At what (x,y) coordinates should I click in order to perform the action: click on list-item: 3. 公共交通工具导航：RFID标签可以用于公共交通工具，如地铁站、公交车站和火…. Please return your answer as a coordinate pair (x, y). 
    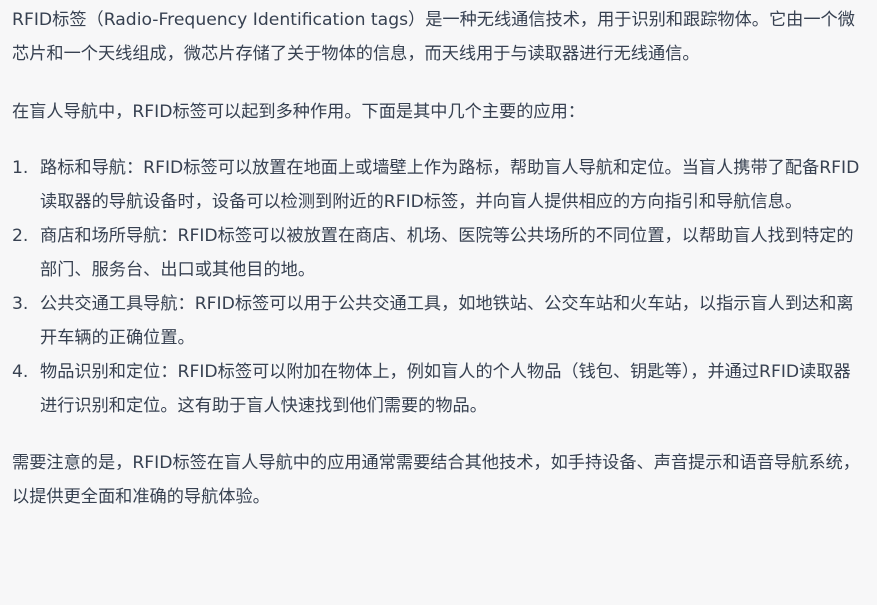
    Looking at the image, I should click on (439, 321).